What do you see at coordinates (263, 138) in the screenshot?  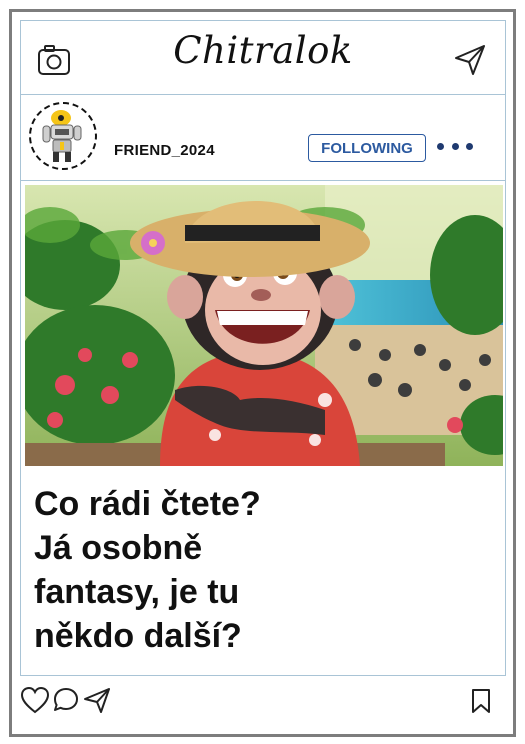 I see `post-profile-row: FRIEND_2024 FOLLOWING` at bounding box center [263, 138].